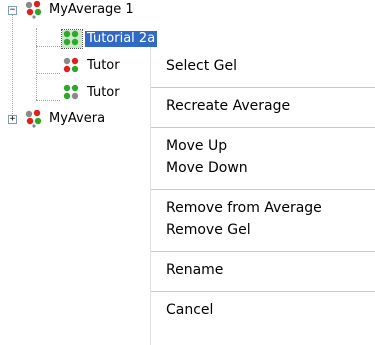  What do you see at coordinates (263, 208) in the screenshot?
I see `menu-item-remove-from-average: Remove from Average` at bounding box center [263, 208].